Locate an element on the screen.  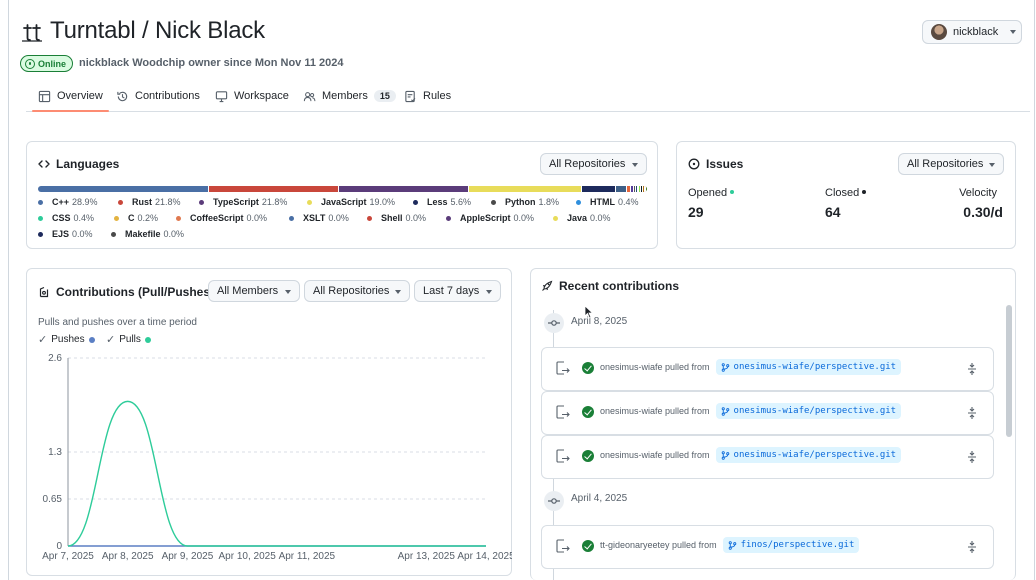
language-legend-item: HTML 0.4% is located at coordinates (607, 202).